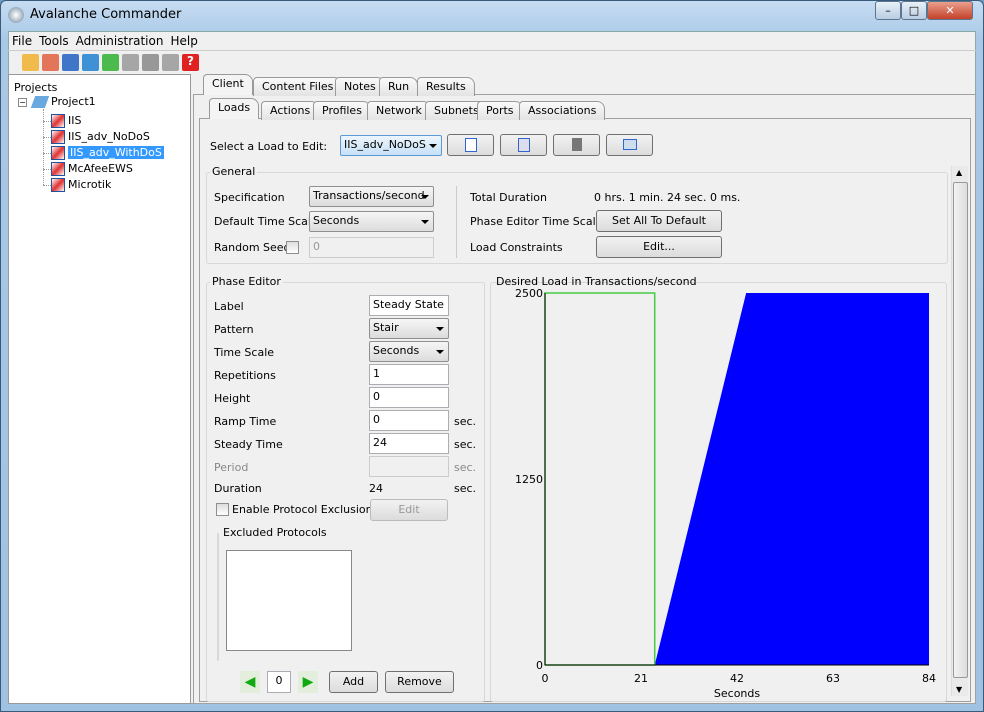 This screenshot has width=984, height=712. What do you see at coordinates (539, 221) in the screenshot?
I see `phase-timescales-label: Phase Editor Time Scales` at bounding box center [539, 221].